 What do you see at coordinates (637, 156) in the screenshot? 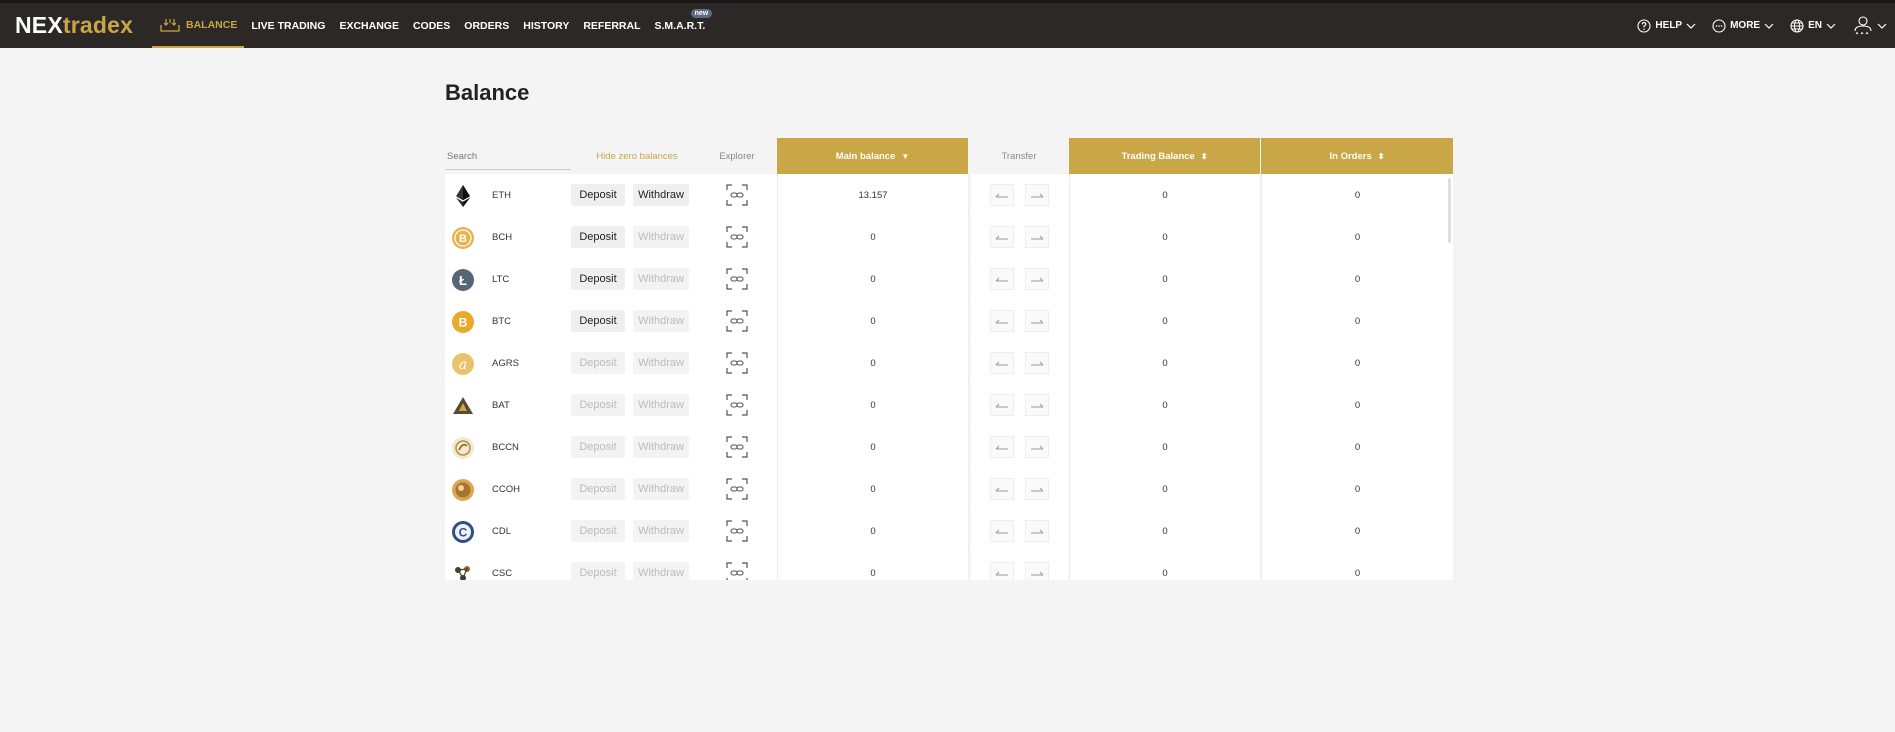
I see `hide-zero-balances-toggle: Hide zero balances` at bounding box center [637, 156].